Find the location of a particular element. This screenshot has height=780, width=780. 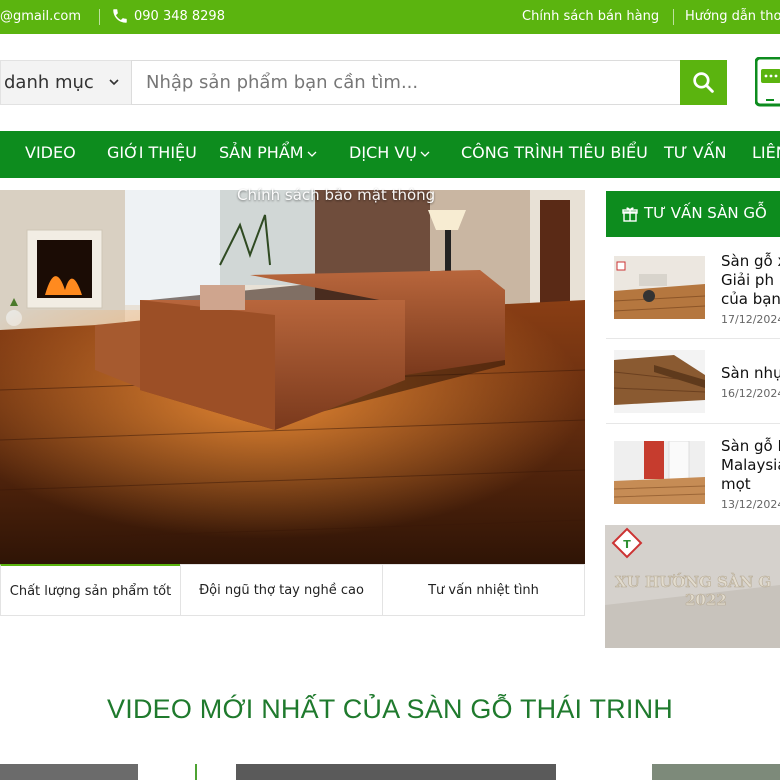

tab-skilled-team: Đội ngũ thợ tay nghề cao is located at coordinates (281, 590).